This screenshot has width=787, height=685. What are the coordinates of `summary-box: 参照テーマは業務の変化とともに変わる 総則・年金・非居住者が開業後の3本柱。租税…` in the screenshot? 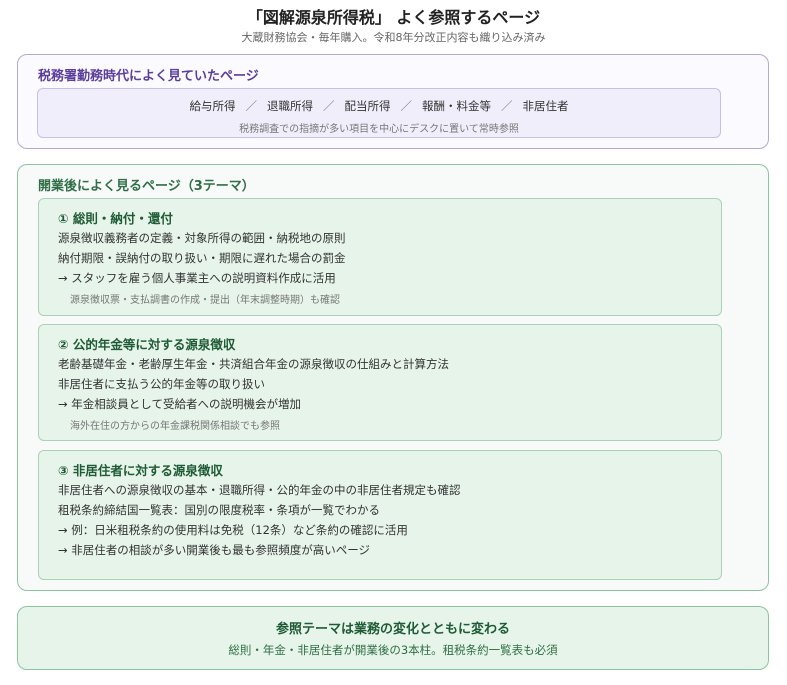 It's located at (393, 638).